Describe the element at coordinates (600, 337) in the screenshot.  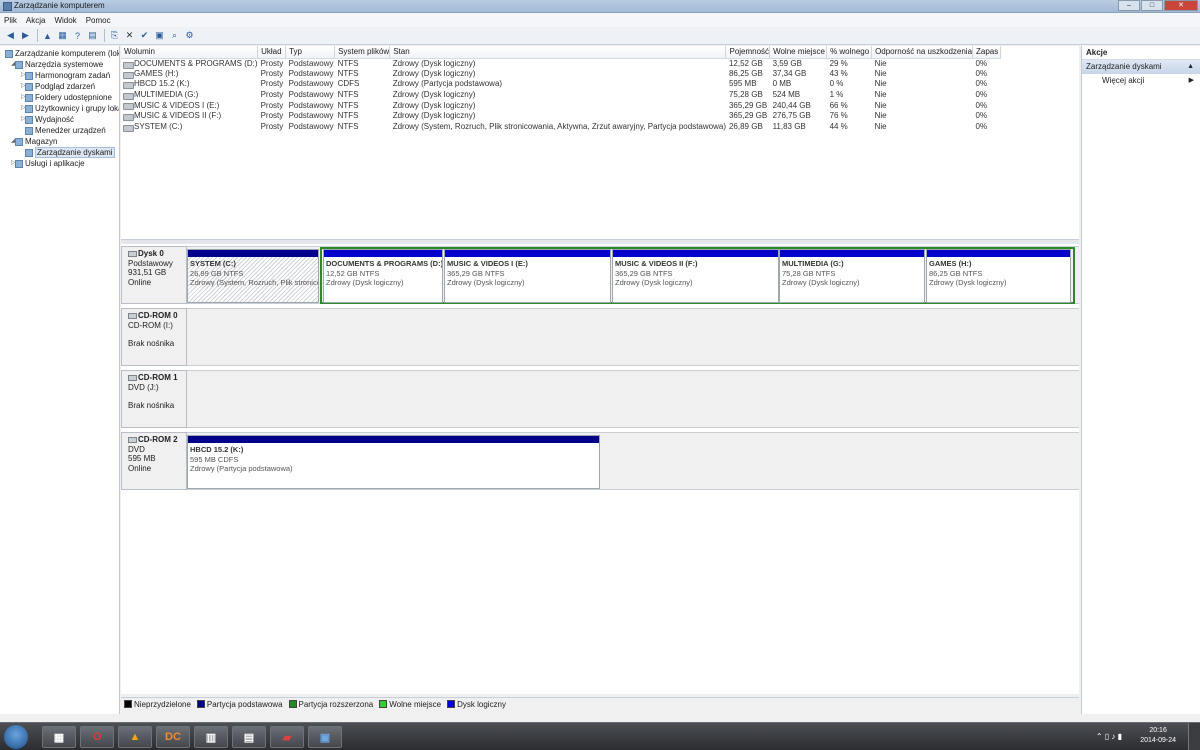
I see `disk-row: CD-ROM 0 CD-ROM (I:) Brak nośnika` at that location.